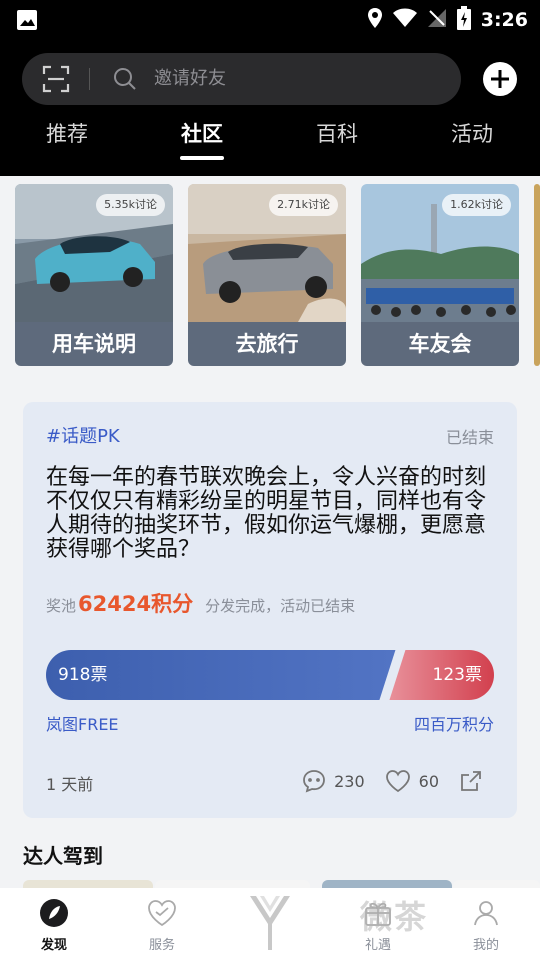  Describe the element at coordinates (270, 20) in the screenshot. I see `status-bar: 3:26` at that location.